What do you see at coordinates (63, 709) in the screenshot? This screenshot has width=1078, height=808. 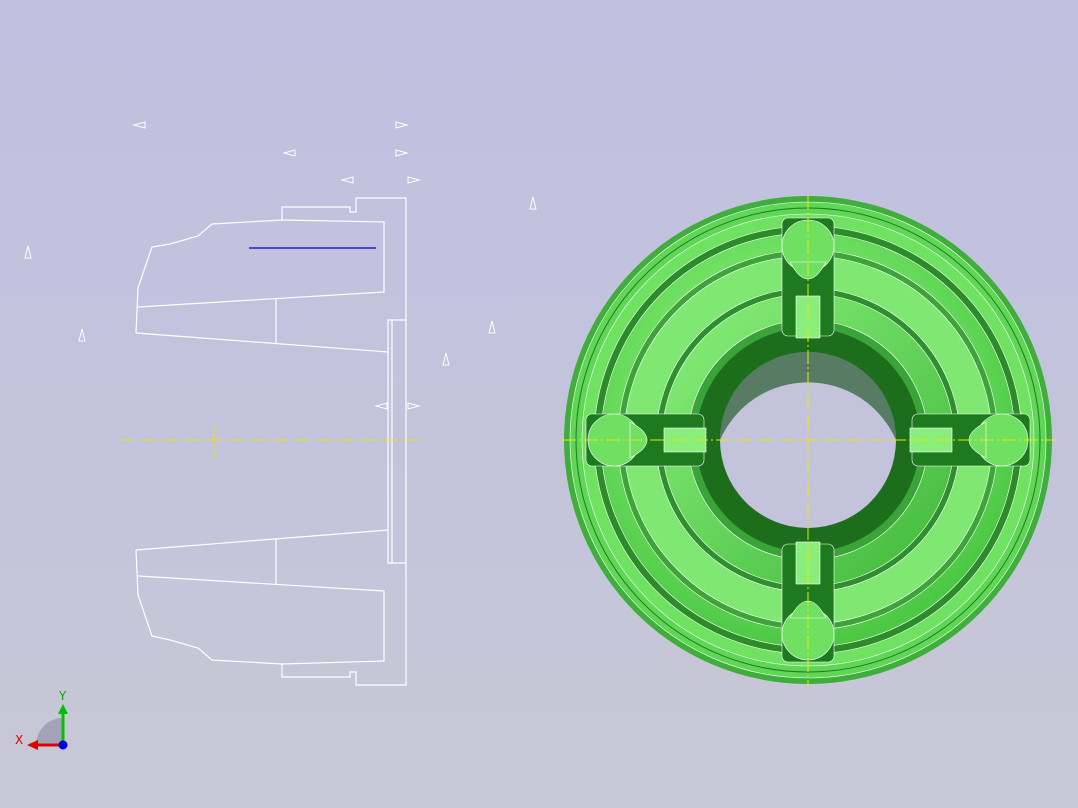 I see `triad-y-arrow-icon` at bounding box center [63, 709].